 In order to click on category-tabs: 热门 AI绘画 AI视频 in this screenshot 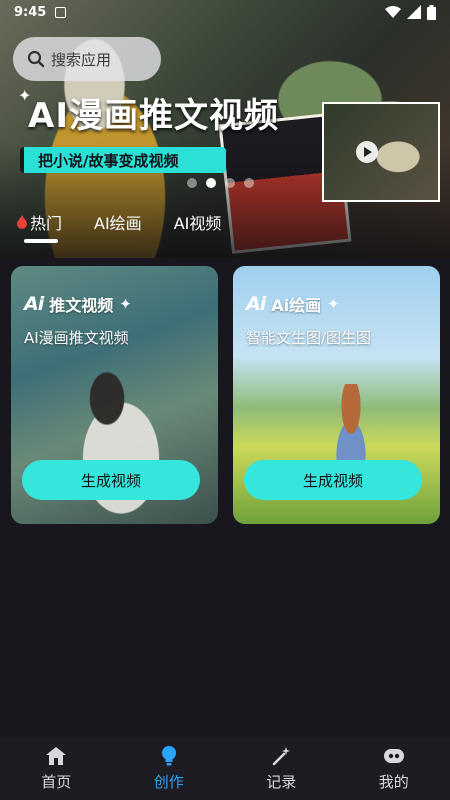, I will do `click(119, 222)`.